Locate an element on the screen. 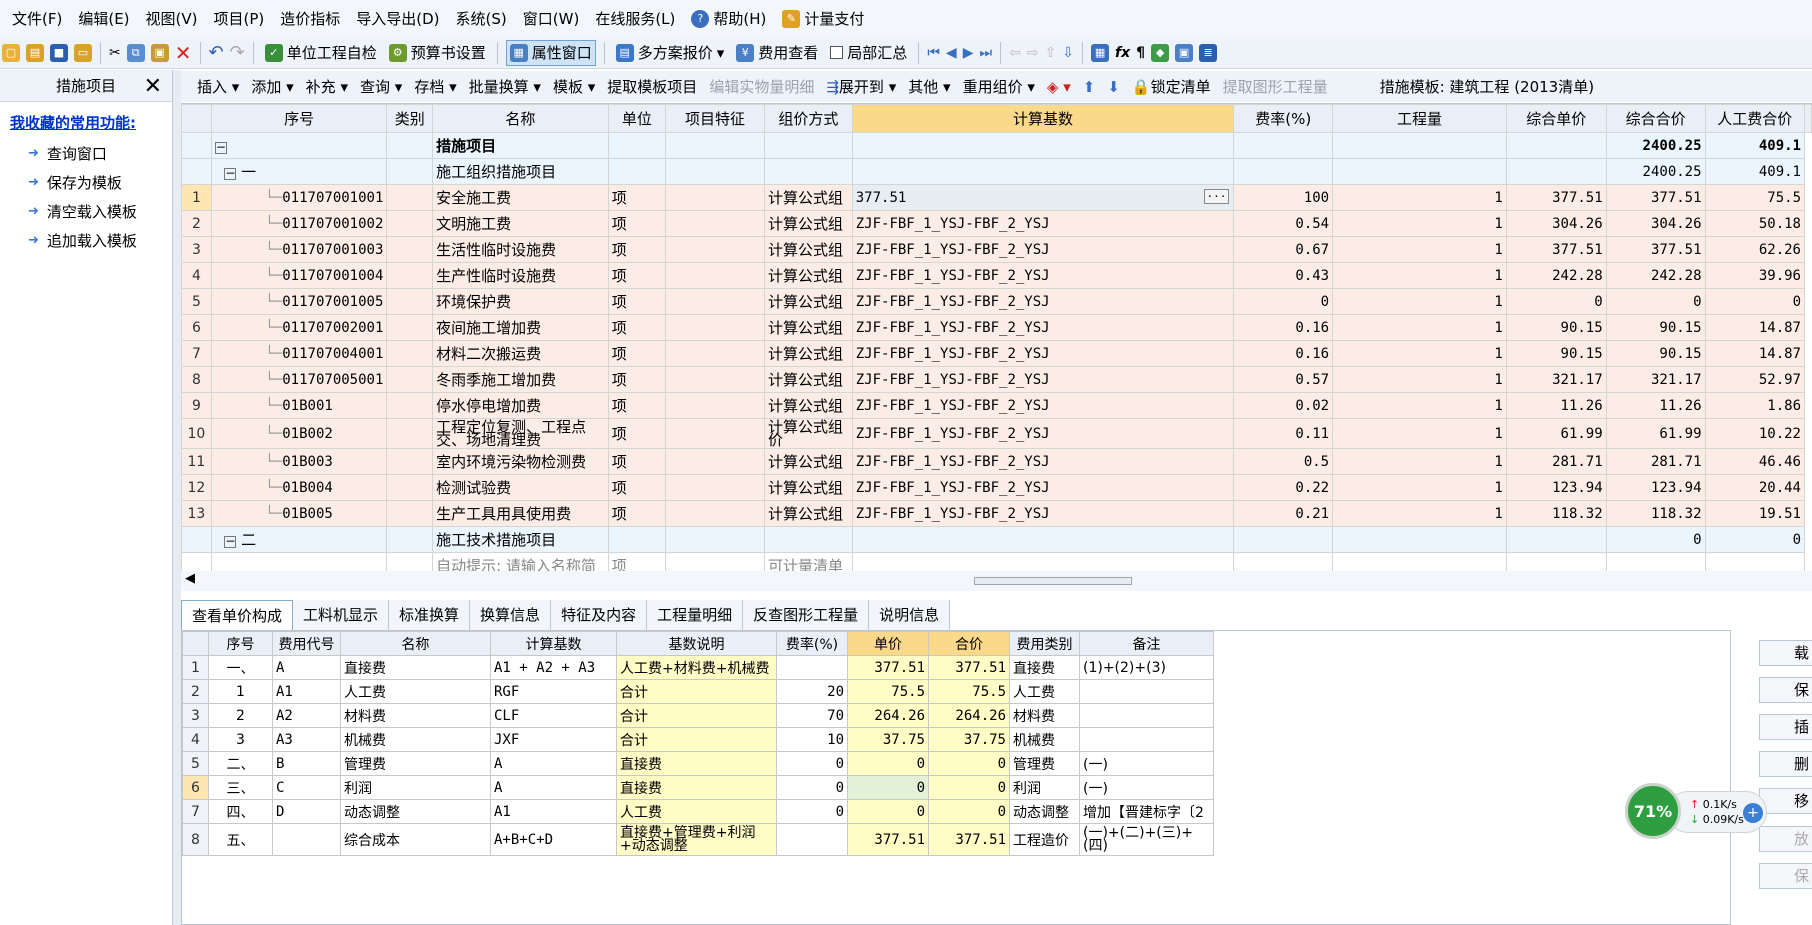  table-row: 7 四、 D 动态调整 A1 人工费 0 0 0 动态调整 增加【晋建标字〔2 is located at coordinates (698, 811).